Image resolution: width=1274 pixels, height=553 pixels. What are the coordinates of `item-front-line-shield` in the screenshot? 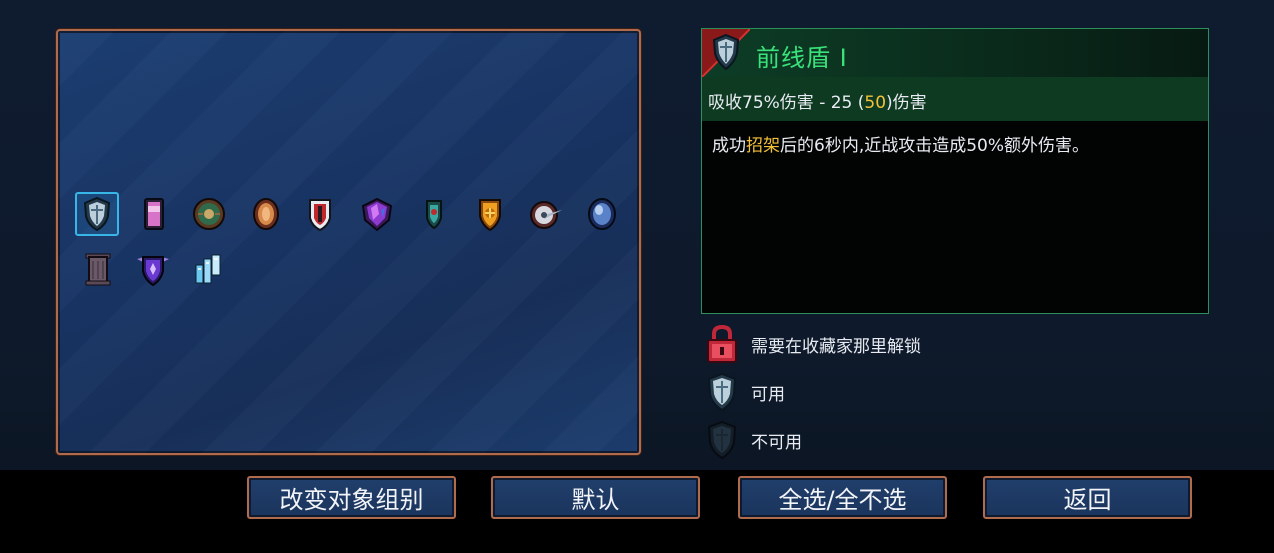 It's located at (97, 214).